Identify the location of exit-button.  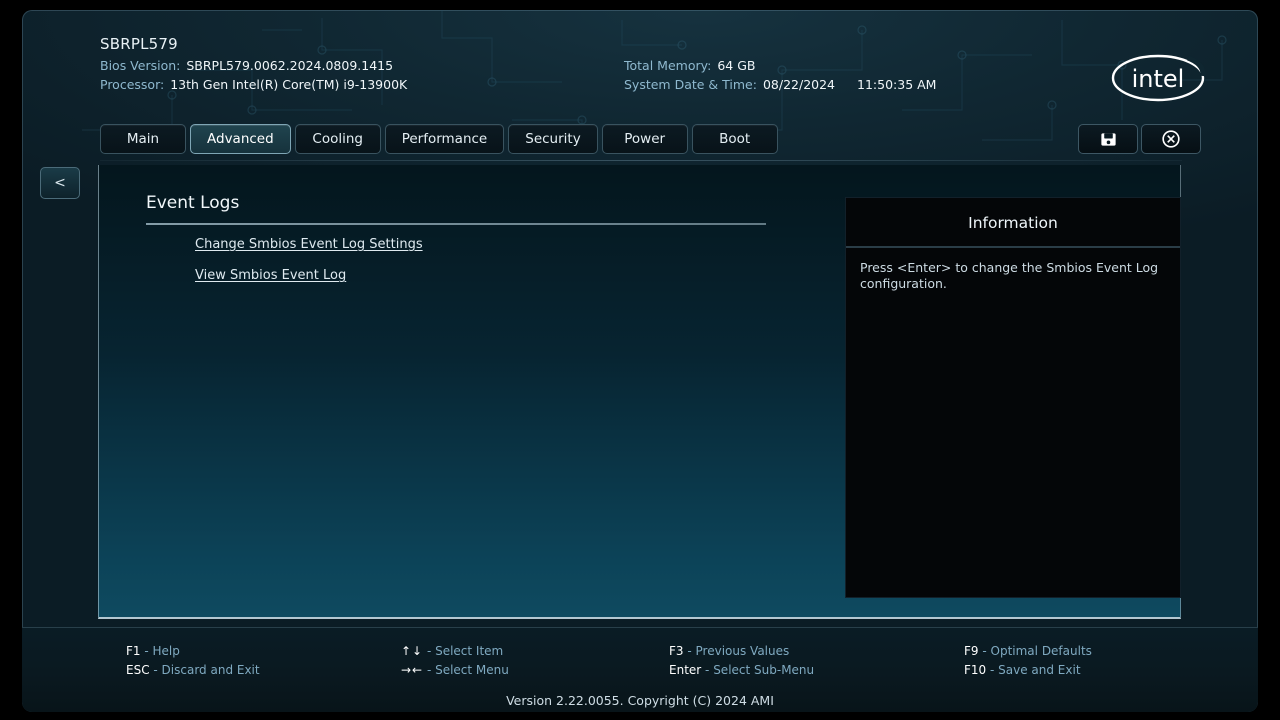
(1171, 139).